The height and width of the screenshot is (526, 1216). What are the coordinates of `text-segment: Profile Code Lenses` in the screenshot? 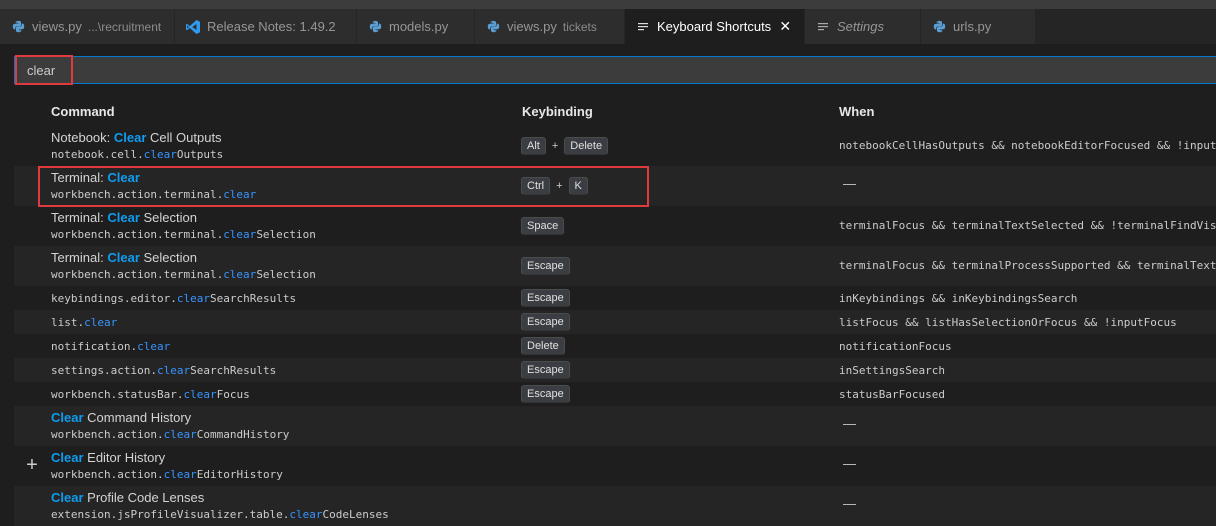 It's located at (144, 497).